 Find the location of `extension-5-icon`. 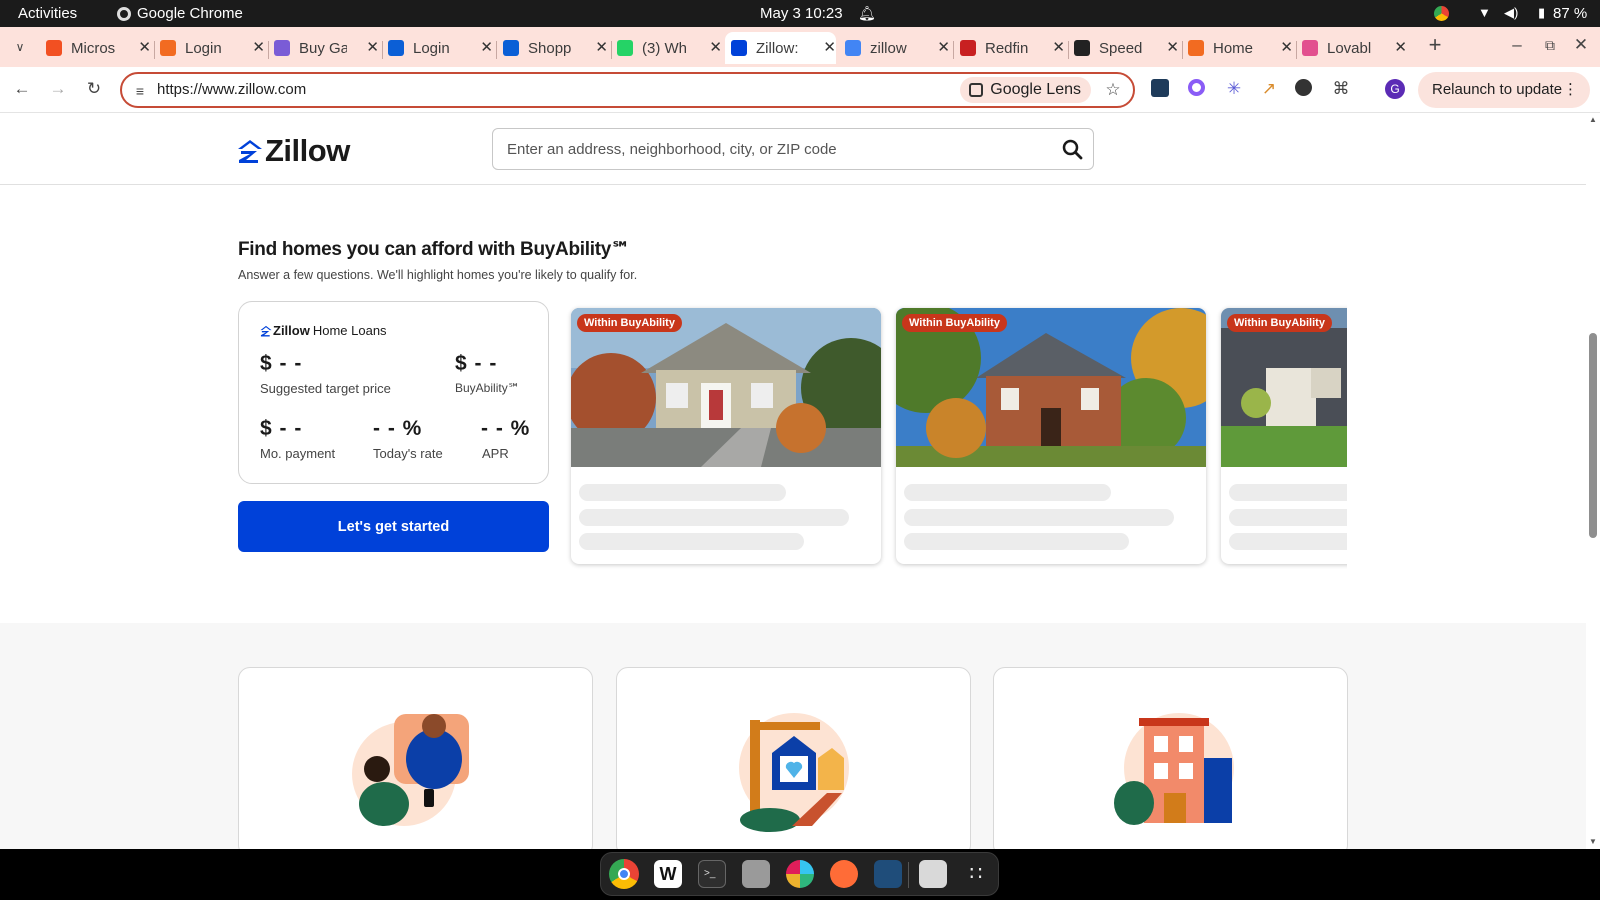

extension-5-icon is located at coordinates (1303, 87).